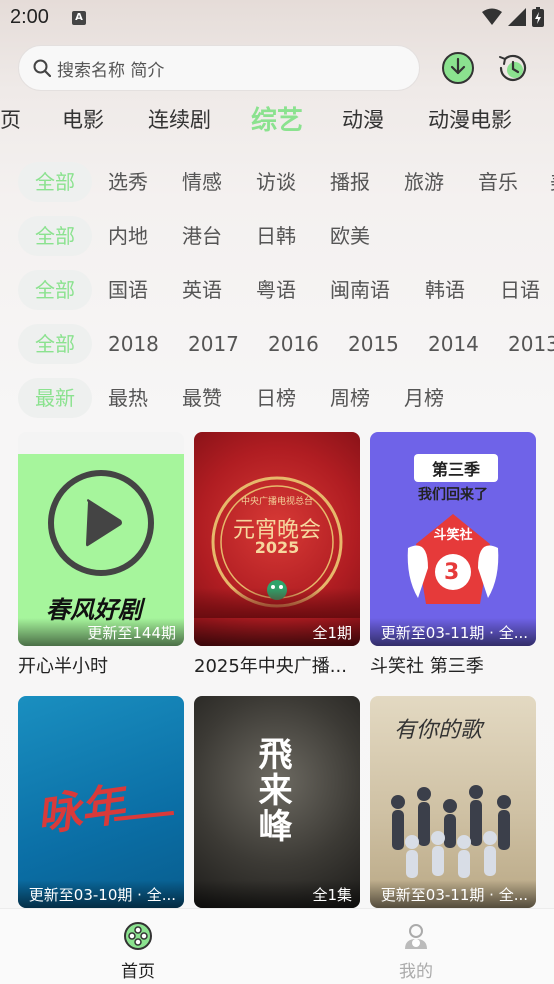 The height and width of the screenshot is (984, 554). Describe the element at coordinates (520, 290) in the screenshot. I see `filter-chip: 日语` at that location.